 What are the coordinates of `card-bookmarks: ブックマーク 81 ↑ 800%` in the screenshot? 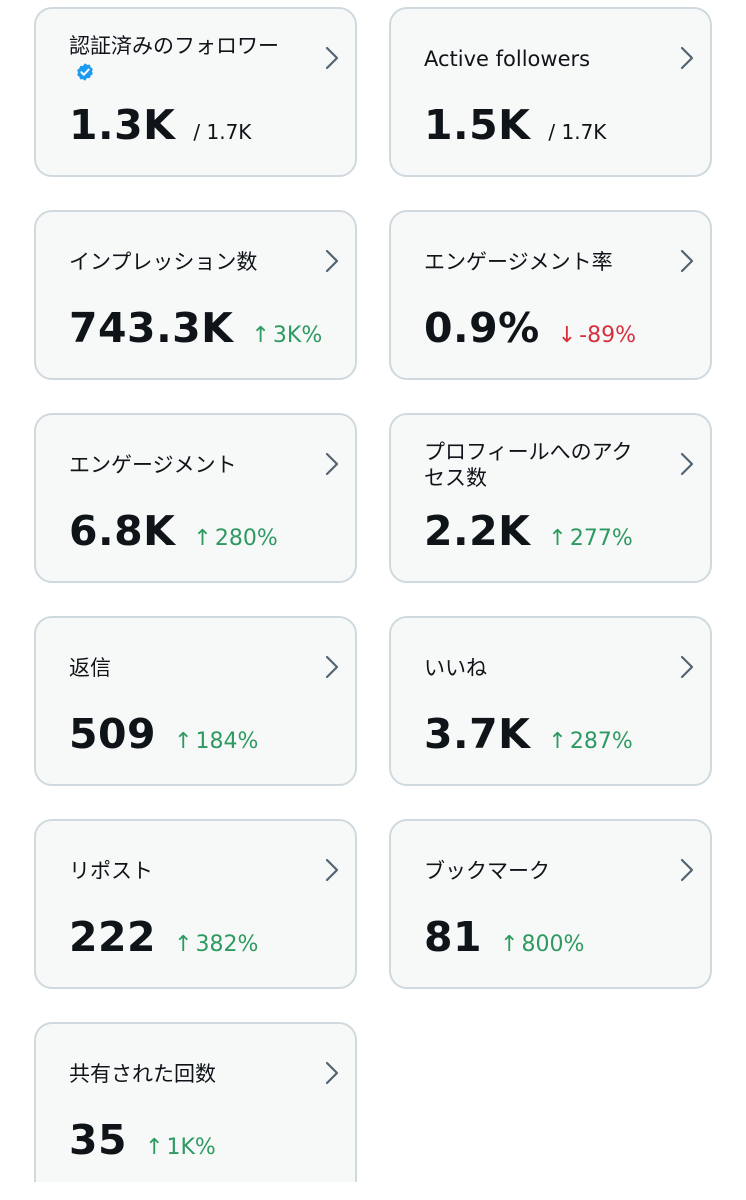 It's located at (550, 904).